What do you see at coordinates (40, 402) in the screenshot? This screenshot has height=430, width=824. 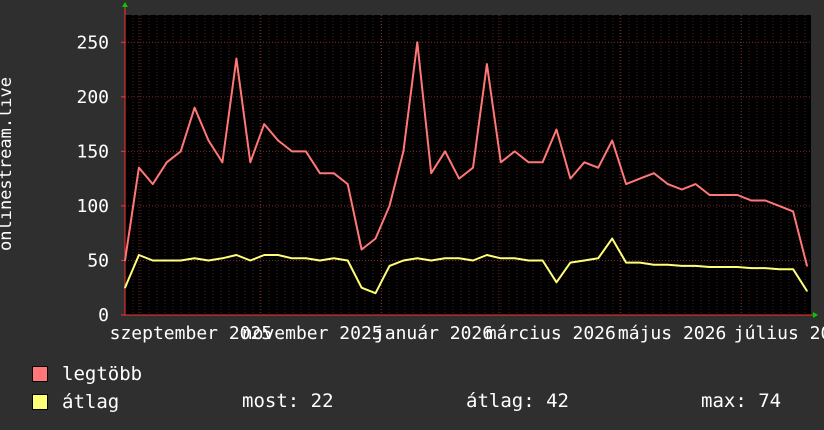 I see `legend-swatch-avg` at bounding box center [40, 402].